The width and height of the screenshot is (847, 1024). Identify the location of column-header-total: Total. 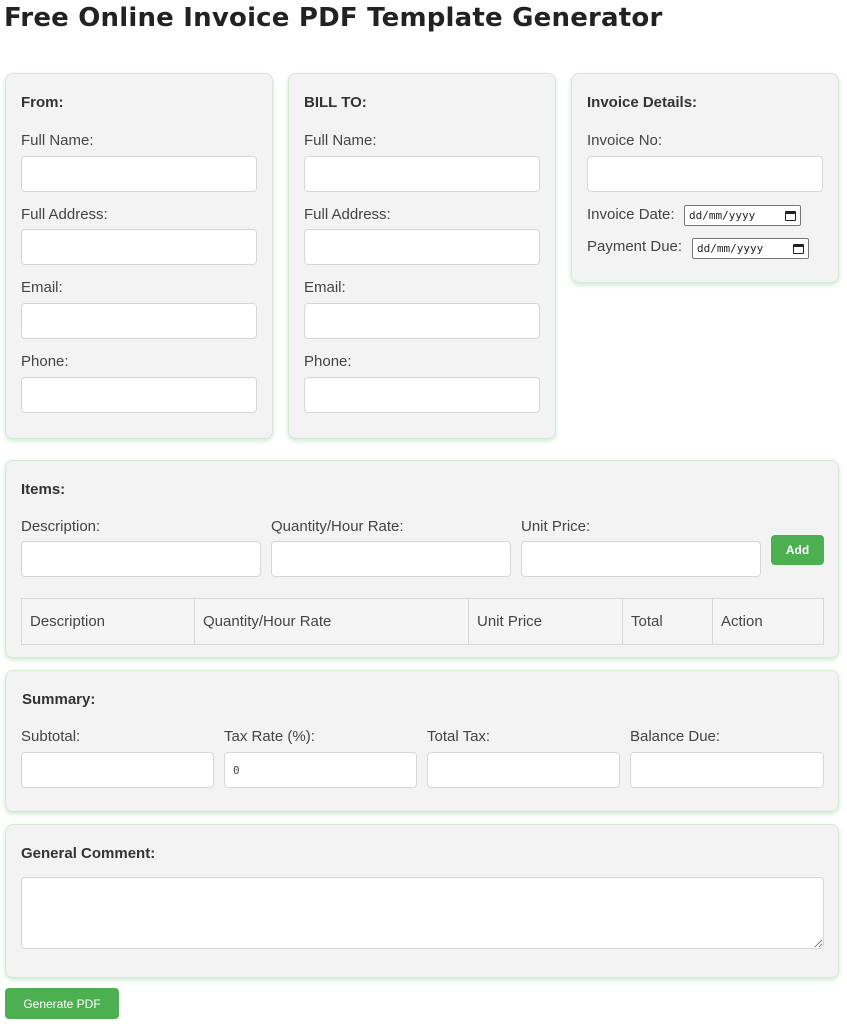
(667, 621).